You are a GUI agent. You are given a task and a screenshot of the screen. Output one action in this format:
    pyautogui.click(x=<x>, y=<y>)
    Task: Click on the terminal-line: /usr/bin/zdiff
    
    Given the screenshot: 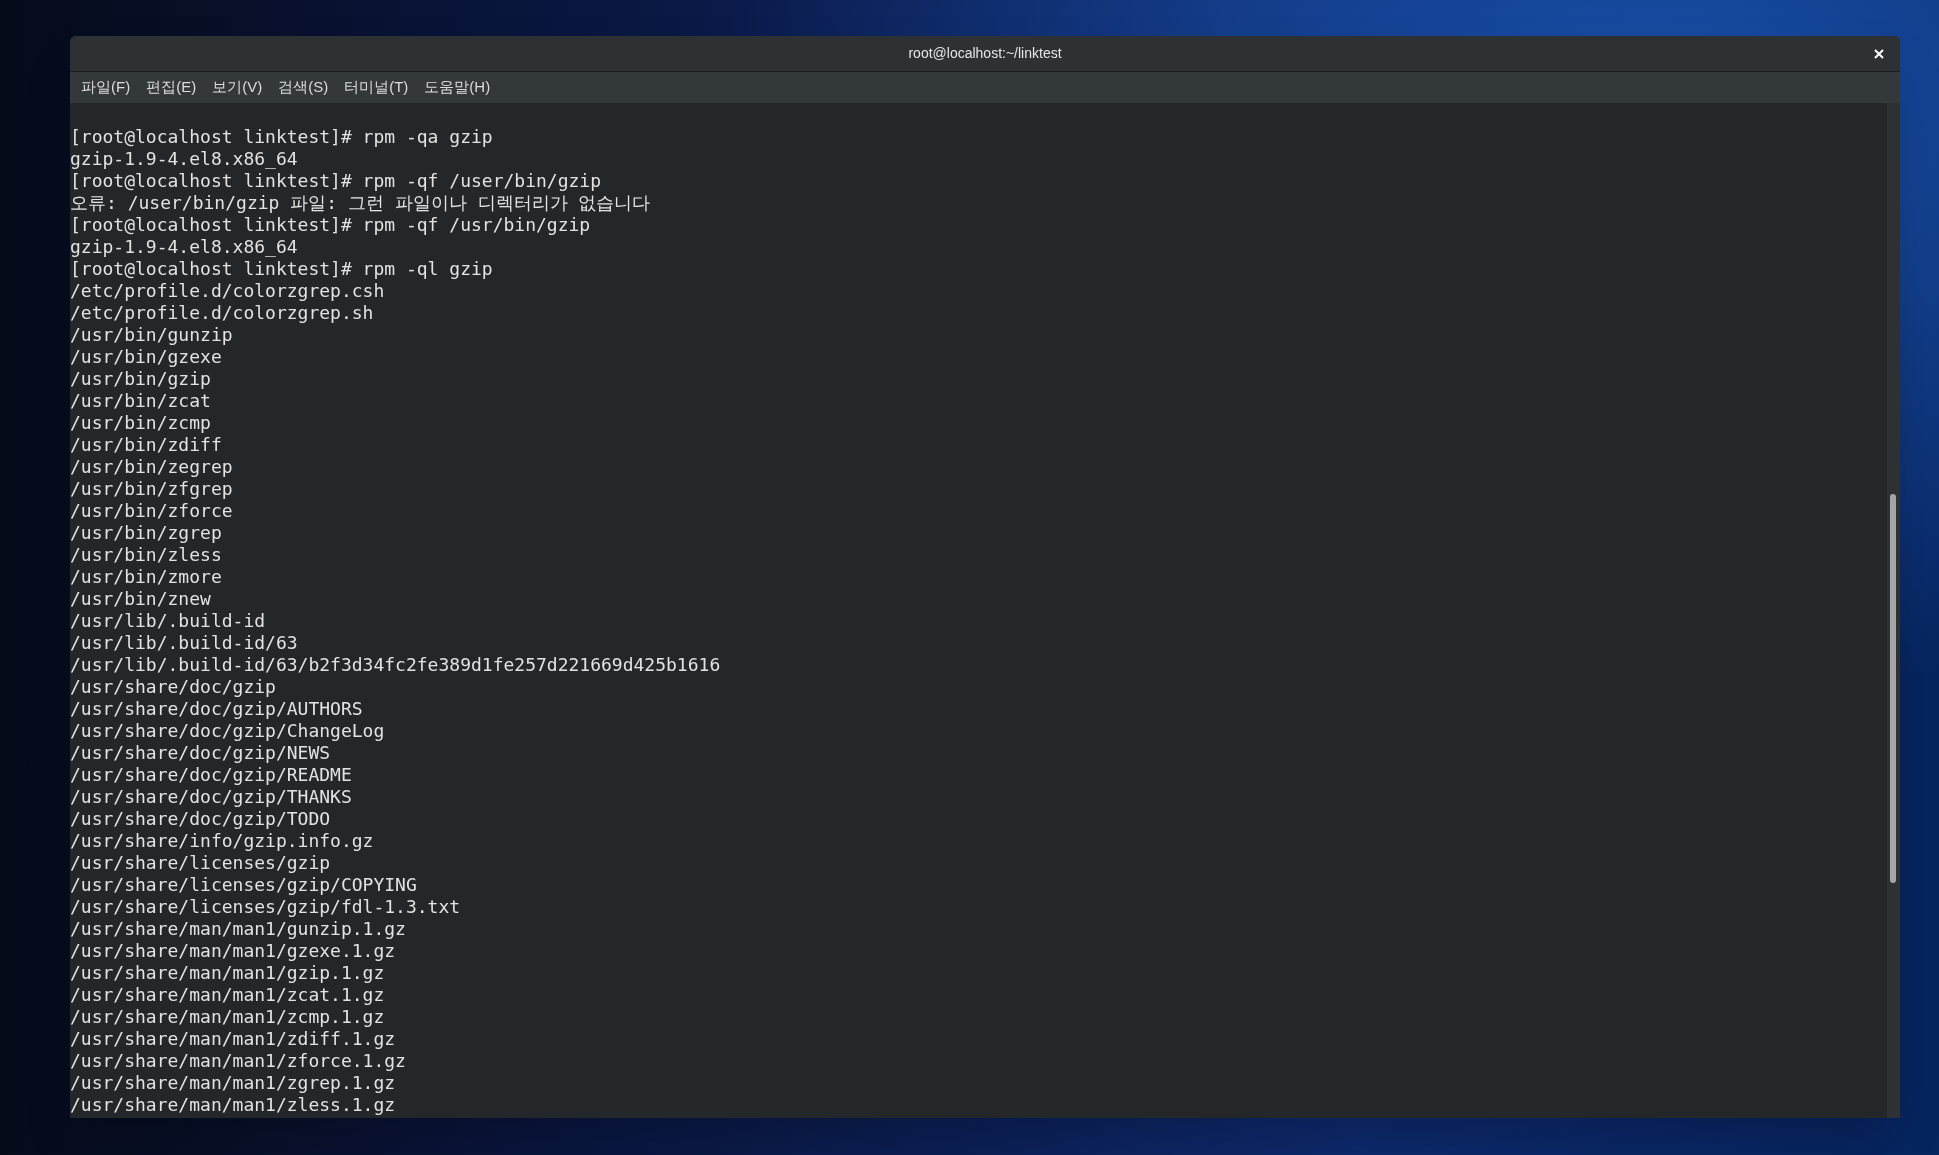 What is the action you would take?
    pyautogui.click(x=146, y=445)
    